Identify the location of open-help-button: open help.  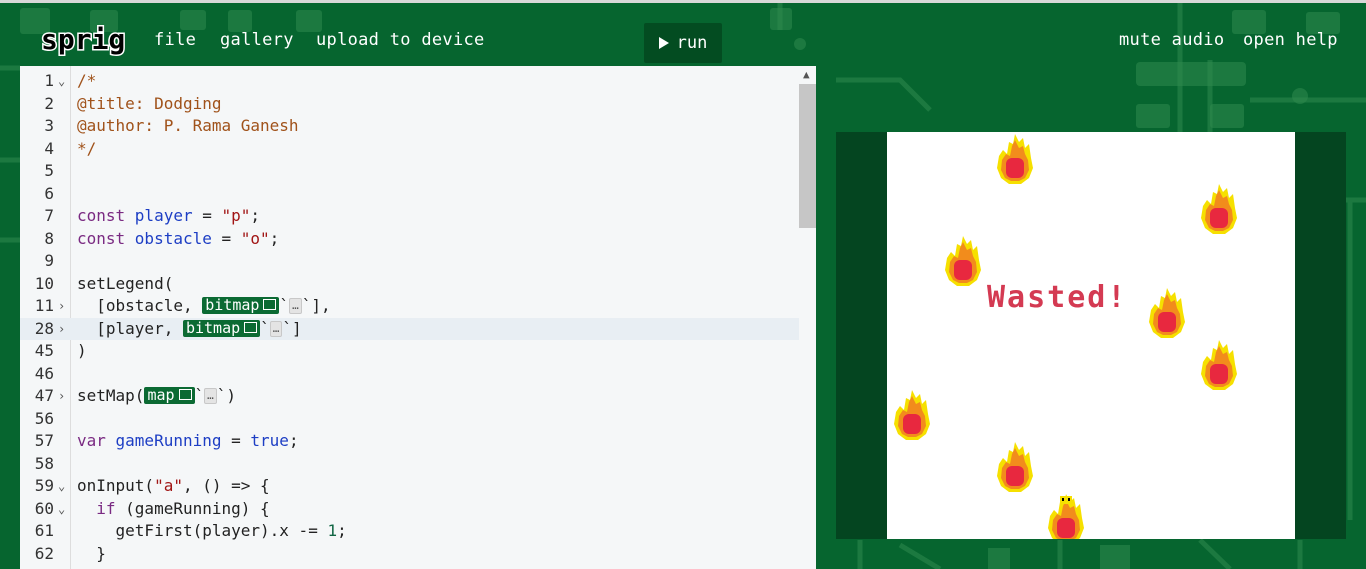
(1290, 40).